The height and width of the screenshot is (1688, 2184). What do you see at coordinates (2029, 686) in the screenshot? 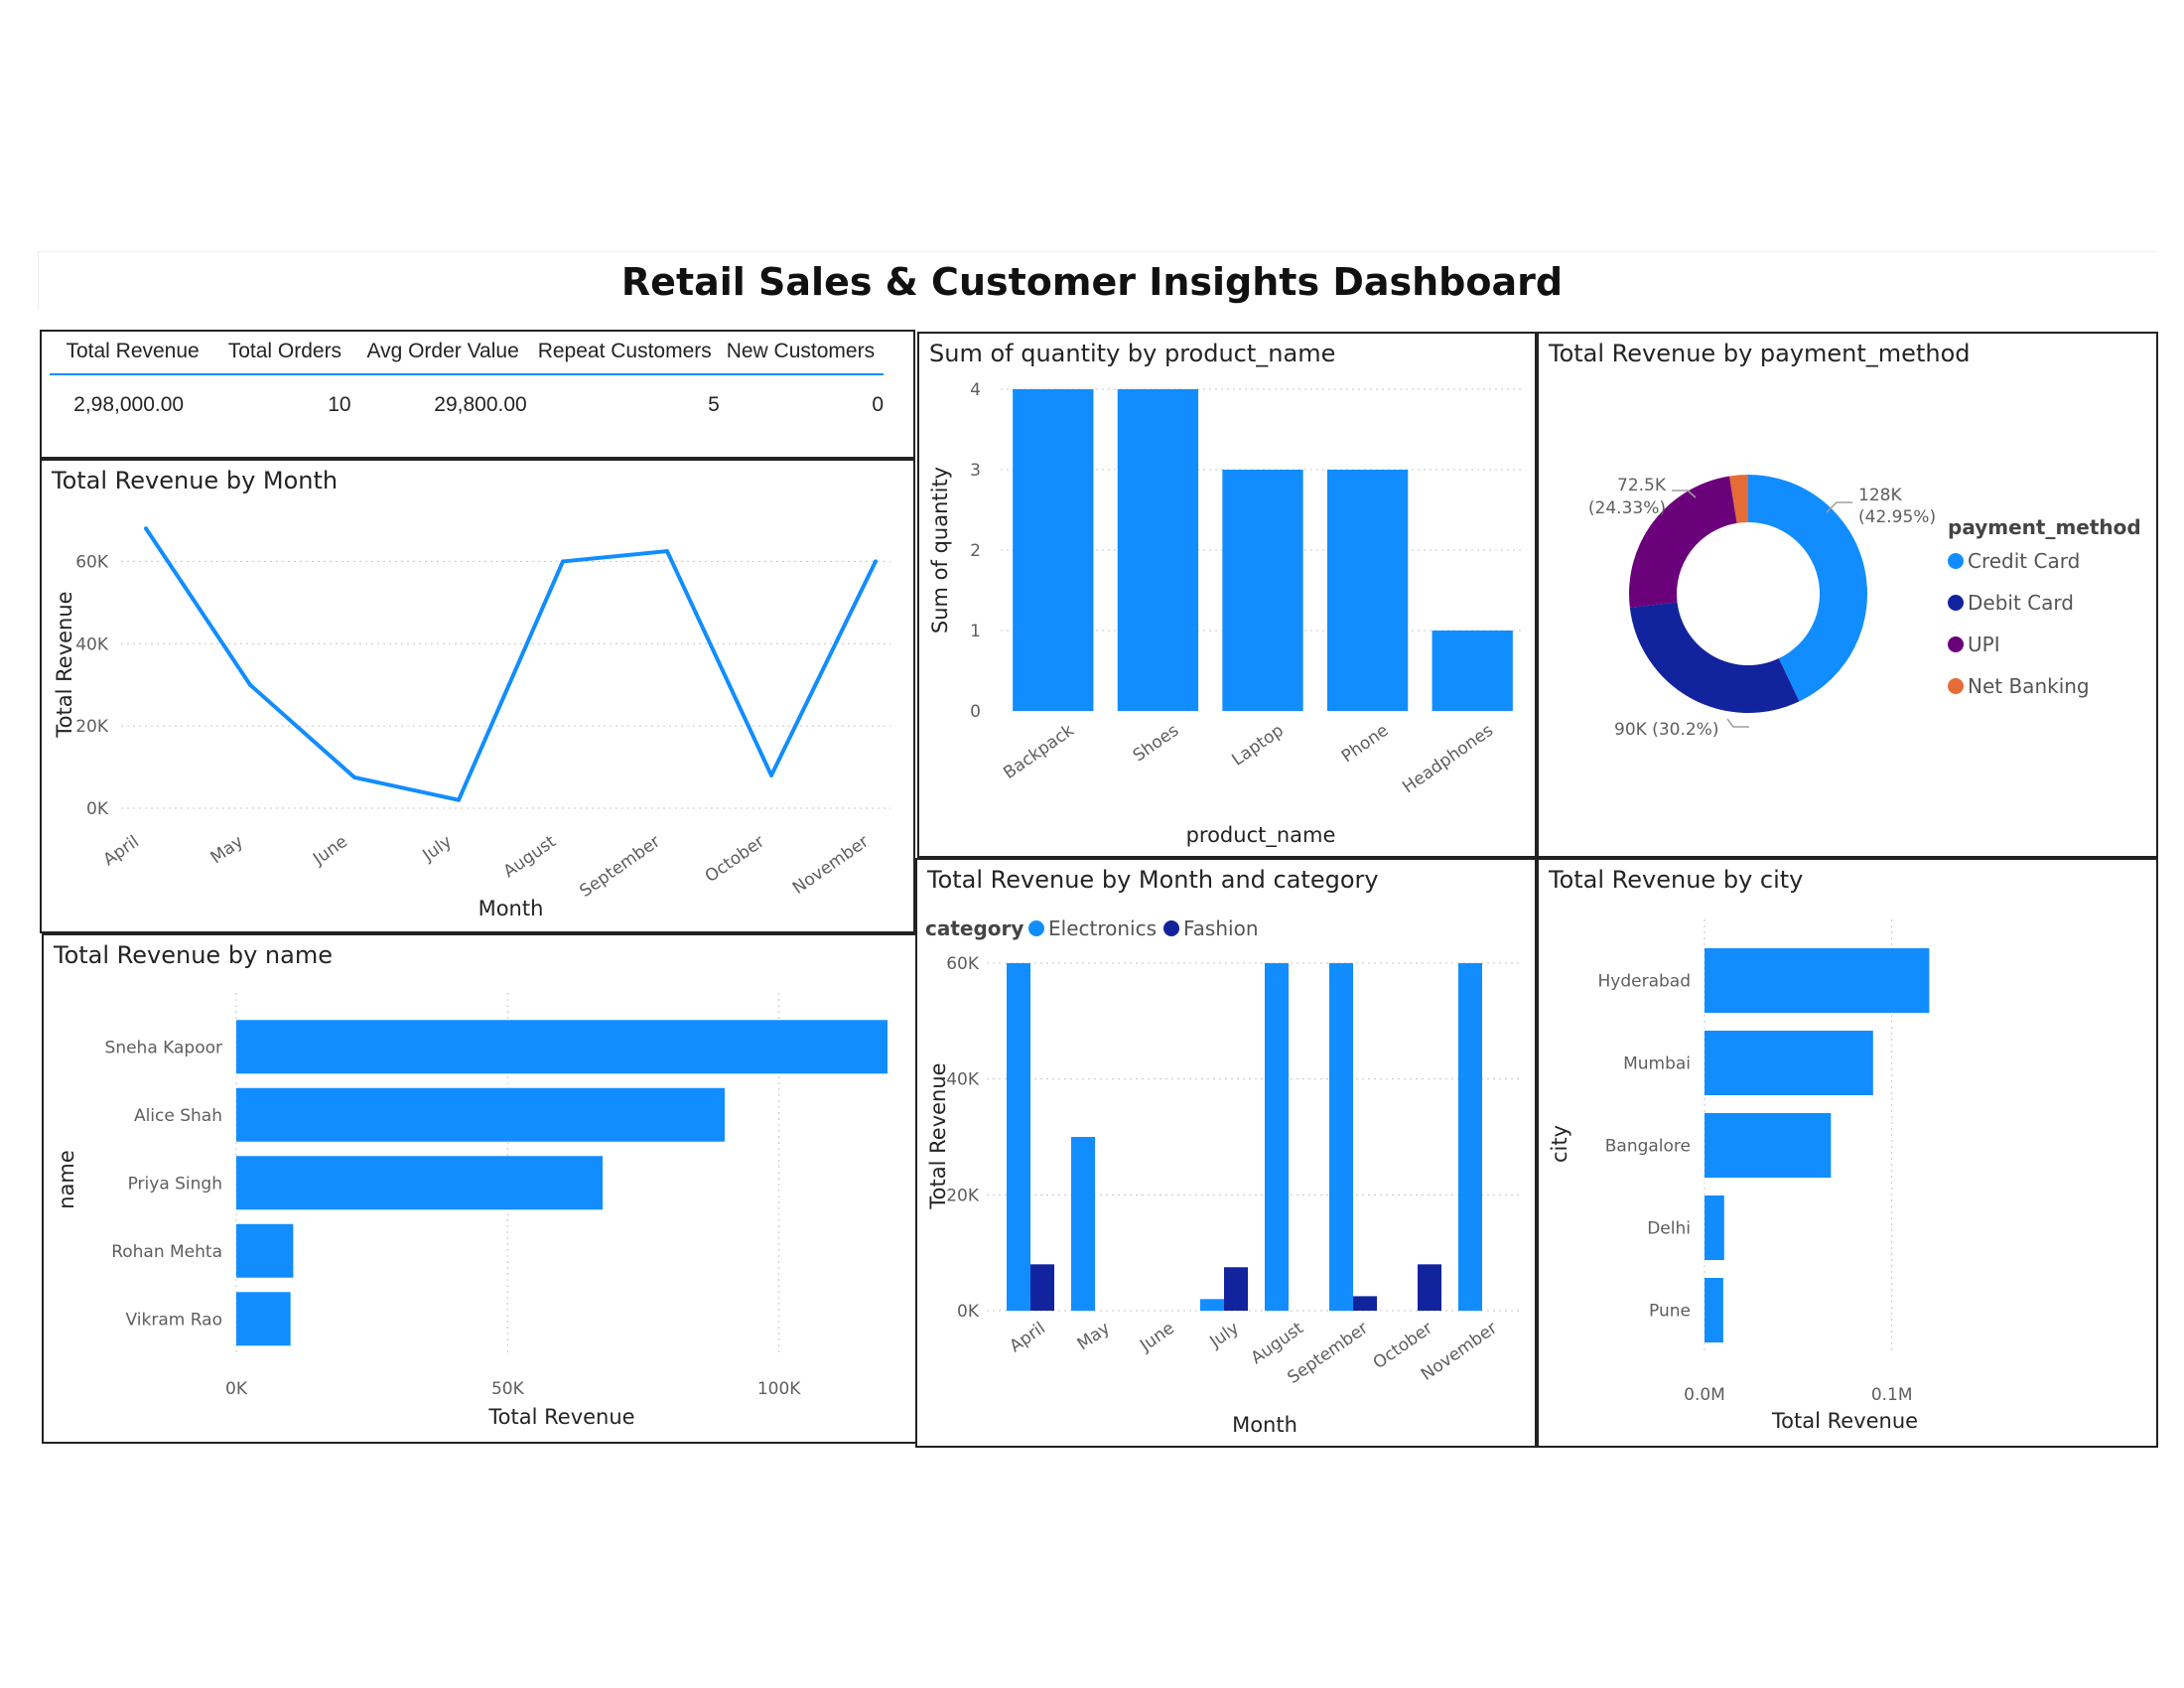
I see `legend-label-net-banking: Net Banking` at bounding box center [2029, 686].